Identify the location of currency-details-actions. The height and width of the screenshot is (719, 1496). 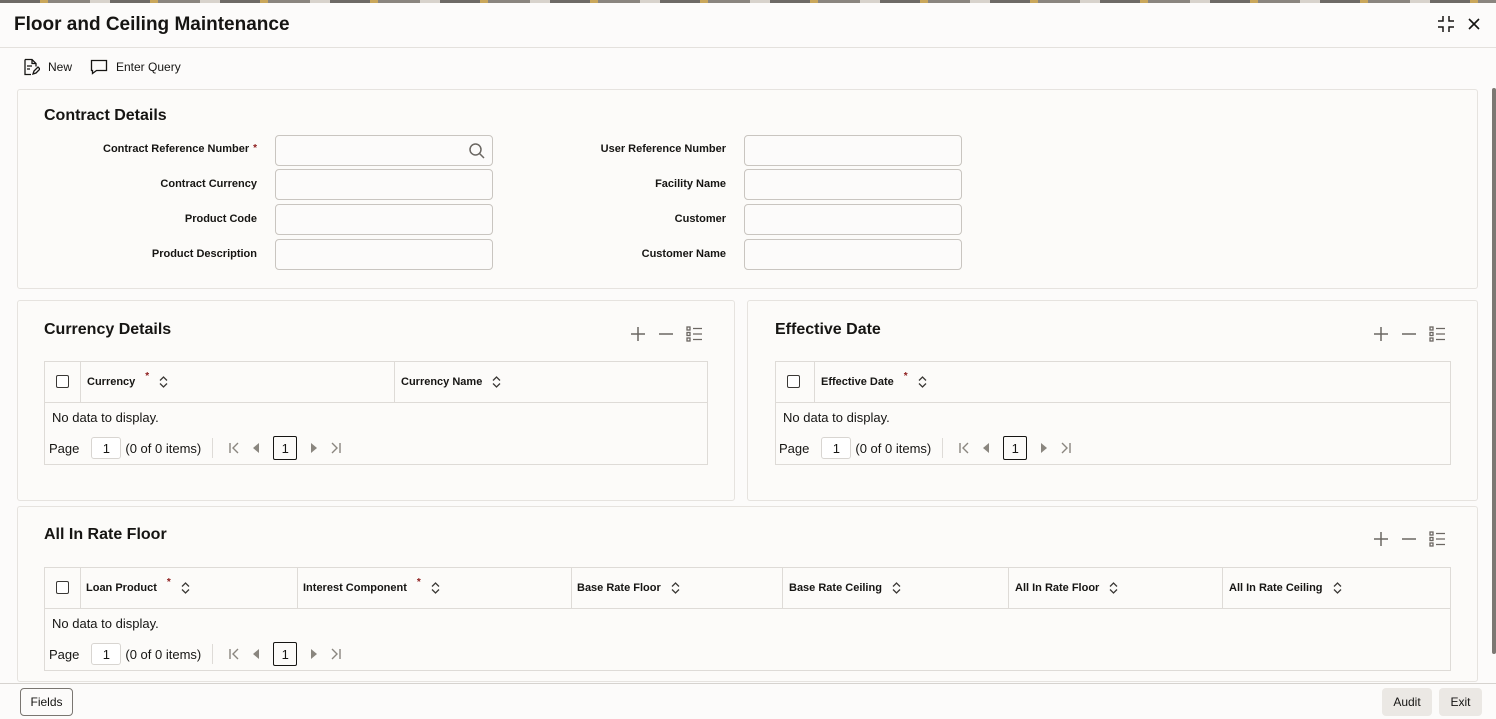
(666, 334).